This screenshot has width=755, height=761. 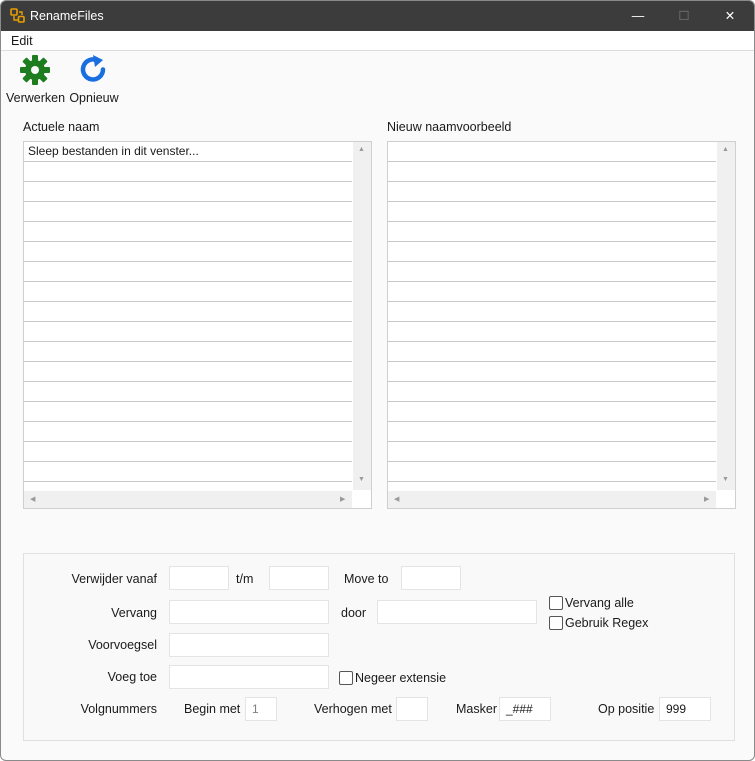 What do you see at coordinates (400, 678) in the screenshot?
I see `ignore-extension-label: Negeer extensie` at bounding box center [400, 678].